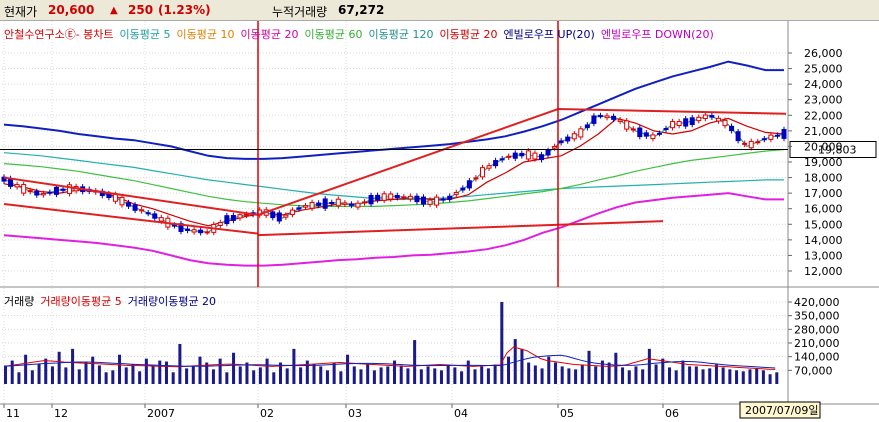  Describe the element at coordinates (813, 370) in the screenshot. I see `volume-tick-label: 70,000` at that location.